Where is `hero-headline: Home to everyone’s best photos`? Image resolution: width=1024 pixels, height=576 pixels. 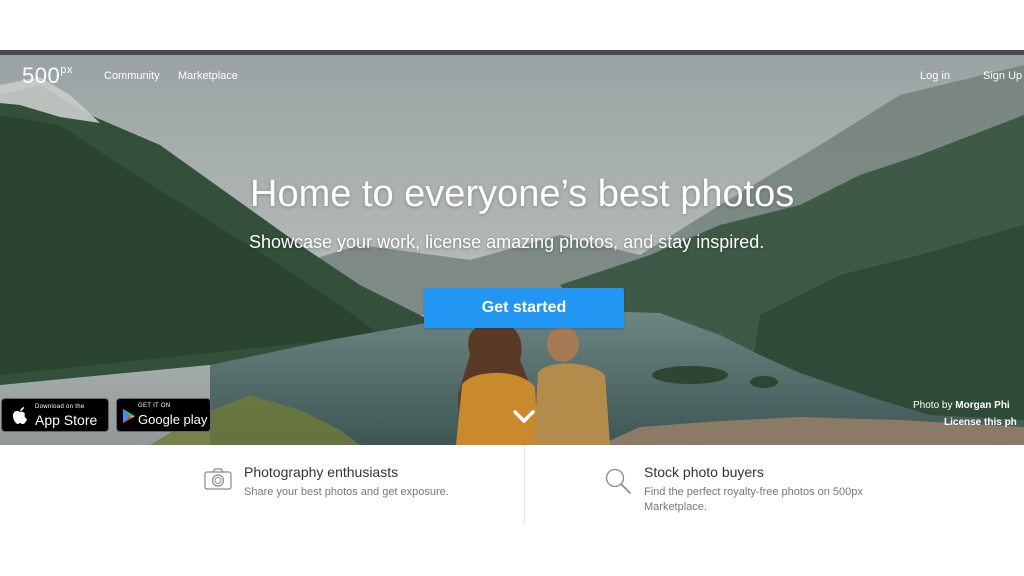 hero-headline: Home to everyone’s best photos is located at coordinates (522, 194).